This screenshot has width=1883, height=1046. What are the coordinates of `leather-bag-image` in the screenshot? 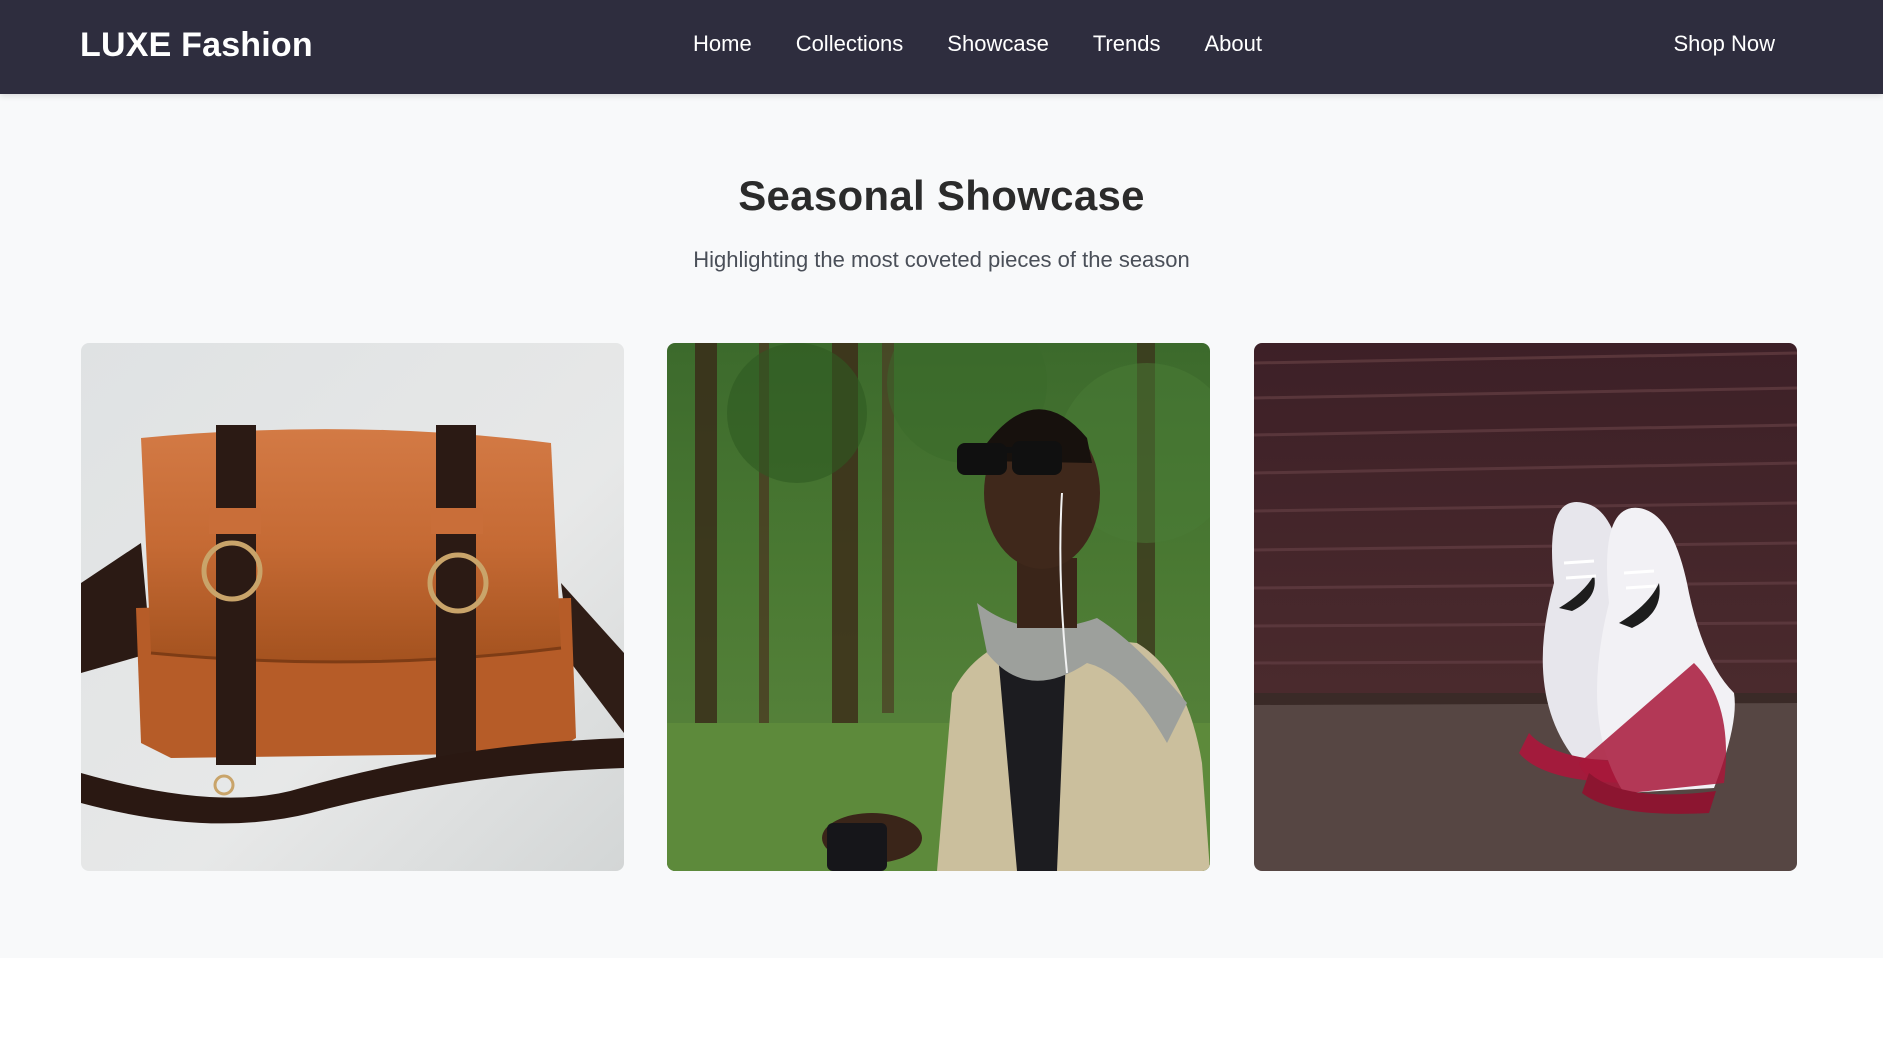 It's located at (352, 607).